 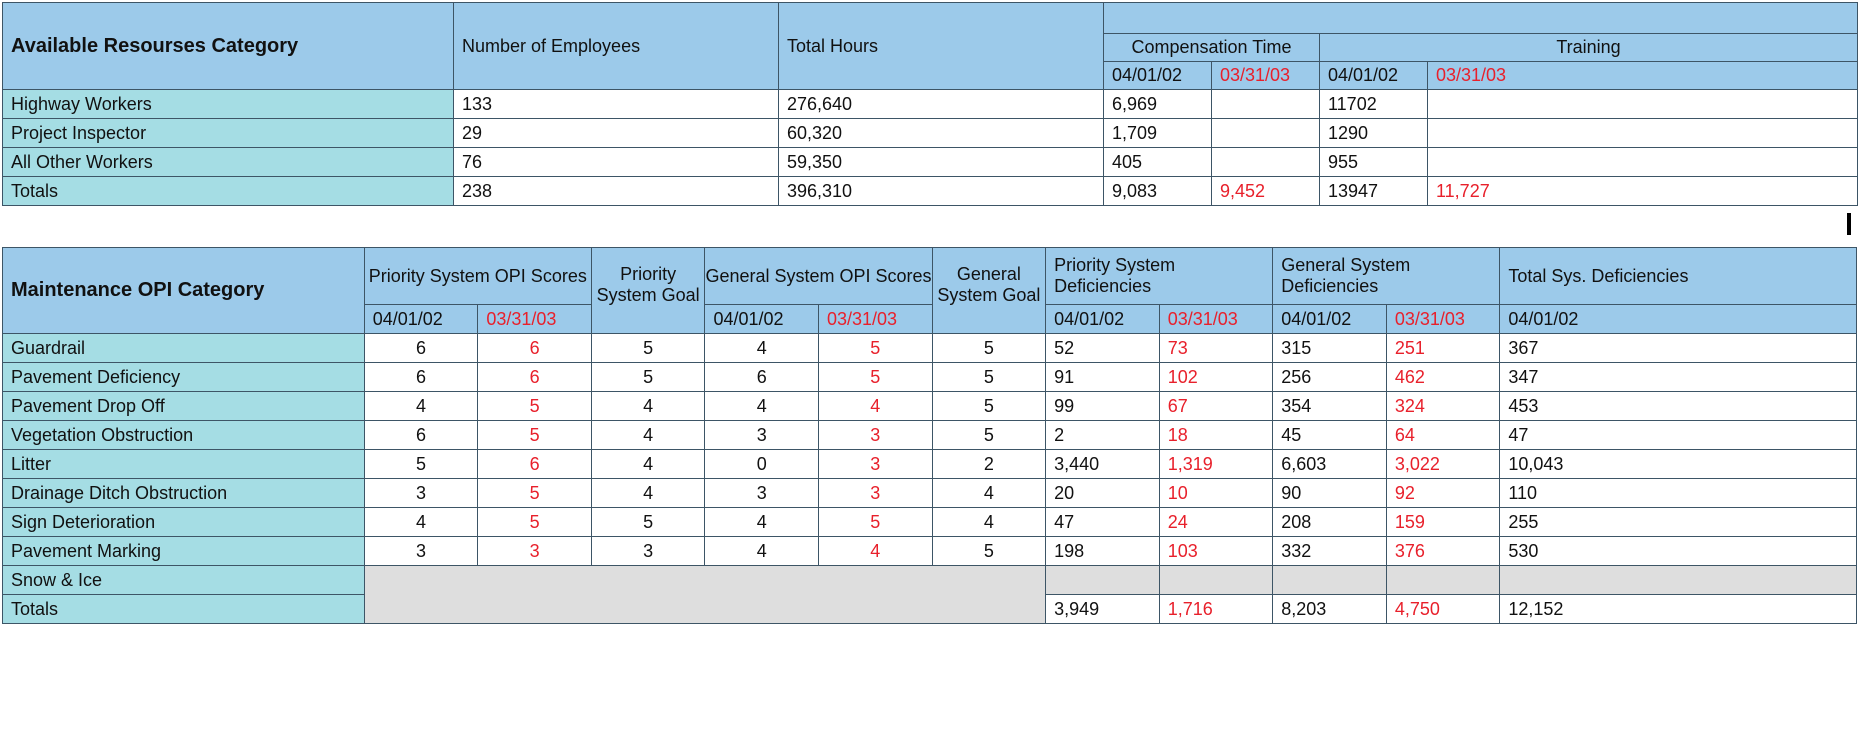 I want to click on train-b-cell, so click(x=1642, y=133).